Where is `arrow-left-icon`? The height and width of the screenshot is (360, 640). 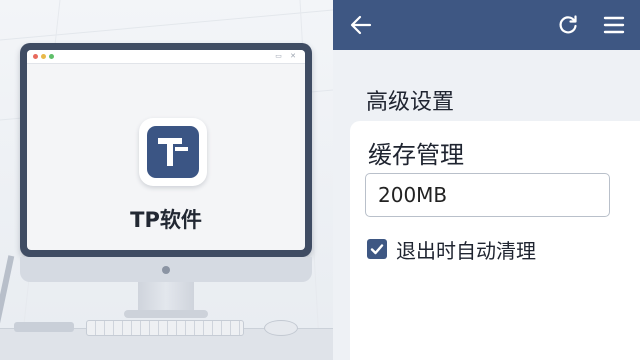 arrow-left-icon is located at coordinates (361, 25).